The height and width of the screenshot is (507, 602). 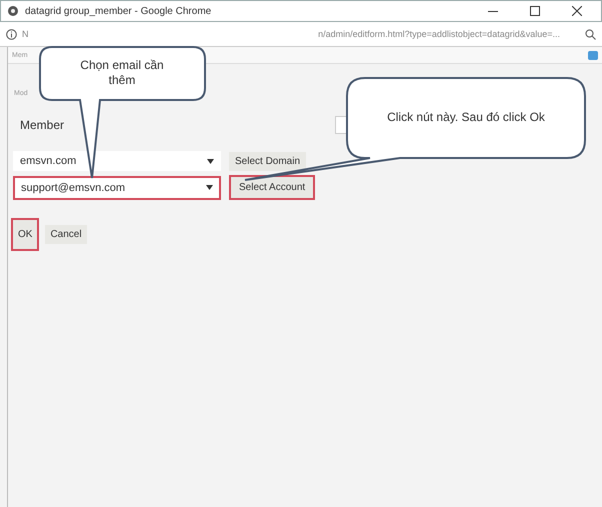 I want to click on window-title: datagrid group_member - Google Chrome, so click(x=118, y=11).